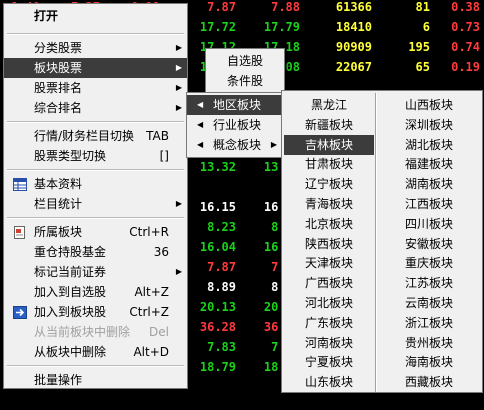 The height and width of the screenshot is (410, 484). Describe the element at coordinates (329, 303) in the screenshot. I see `region-block-item: 河北板块` at that location.